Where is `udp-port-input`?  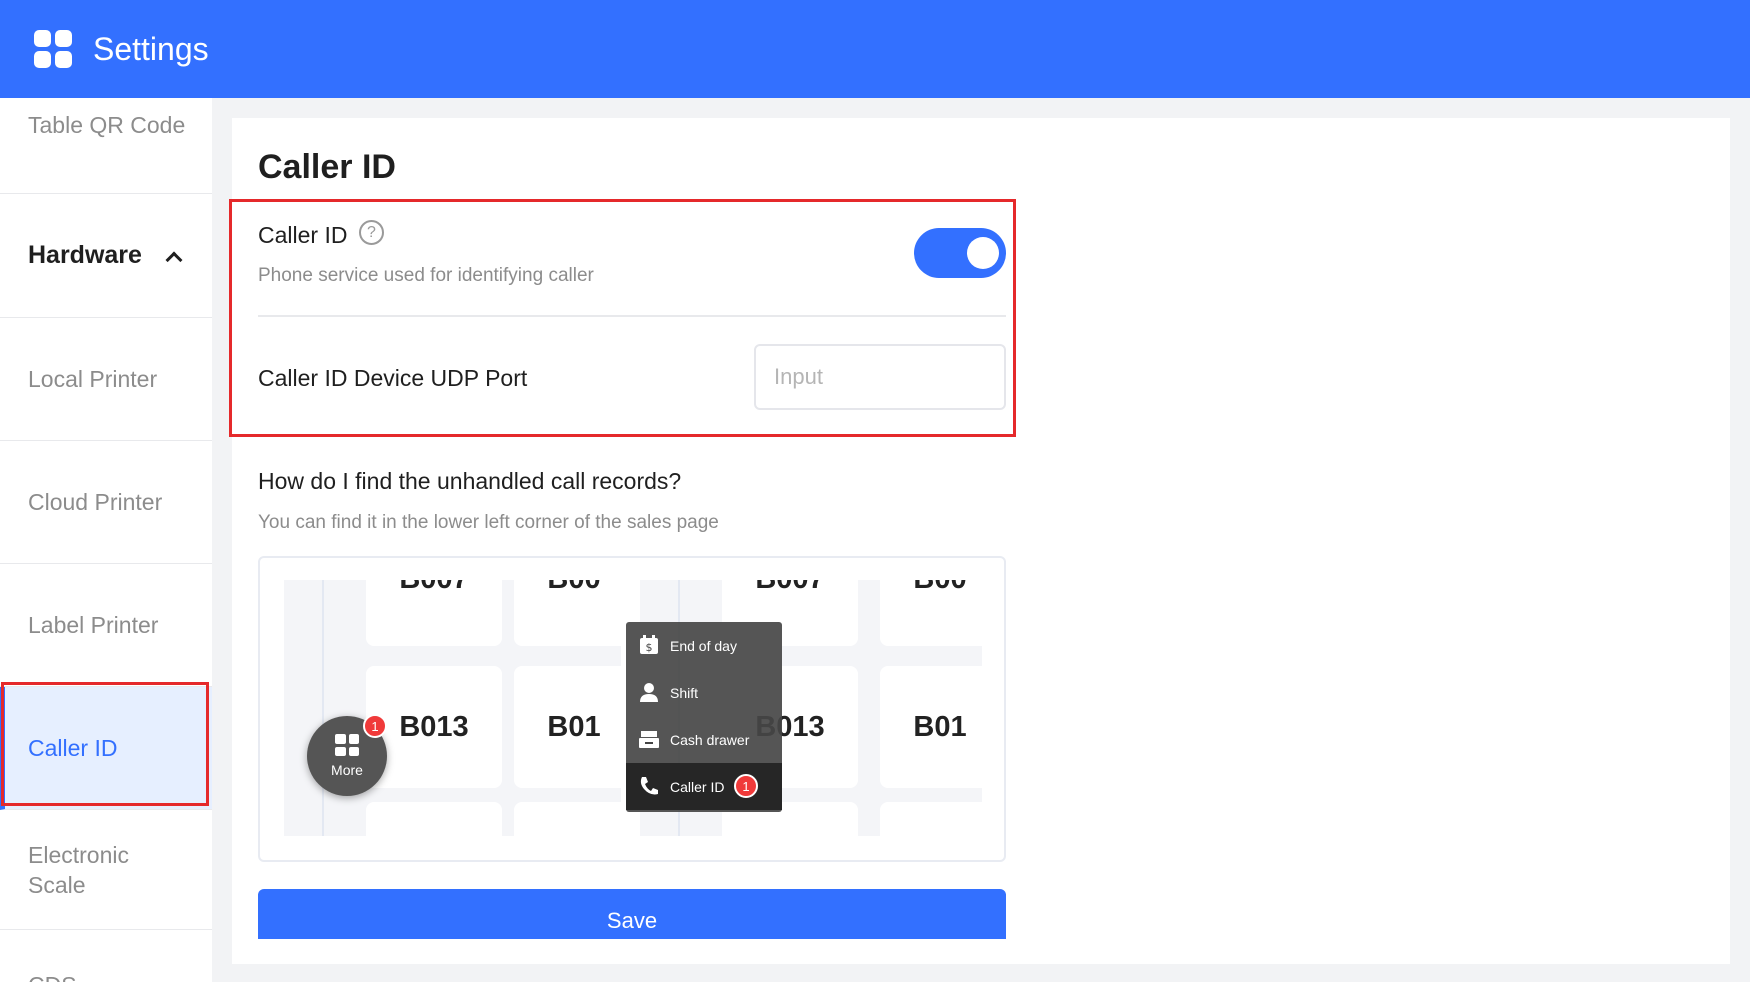
udp-port-input is located at coordinates (880, 377).